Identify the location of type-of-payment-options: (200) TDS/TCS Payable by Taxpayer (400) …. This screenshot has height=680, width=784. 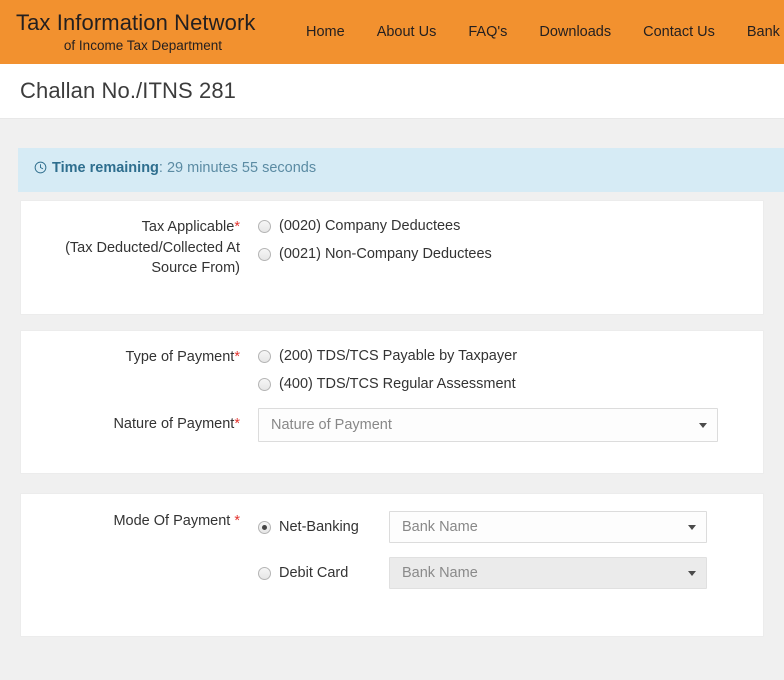
(509, 370).